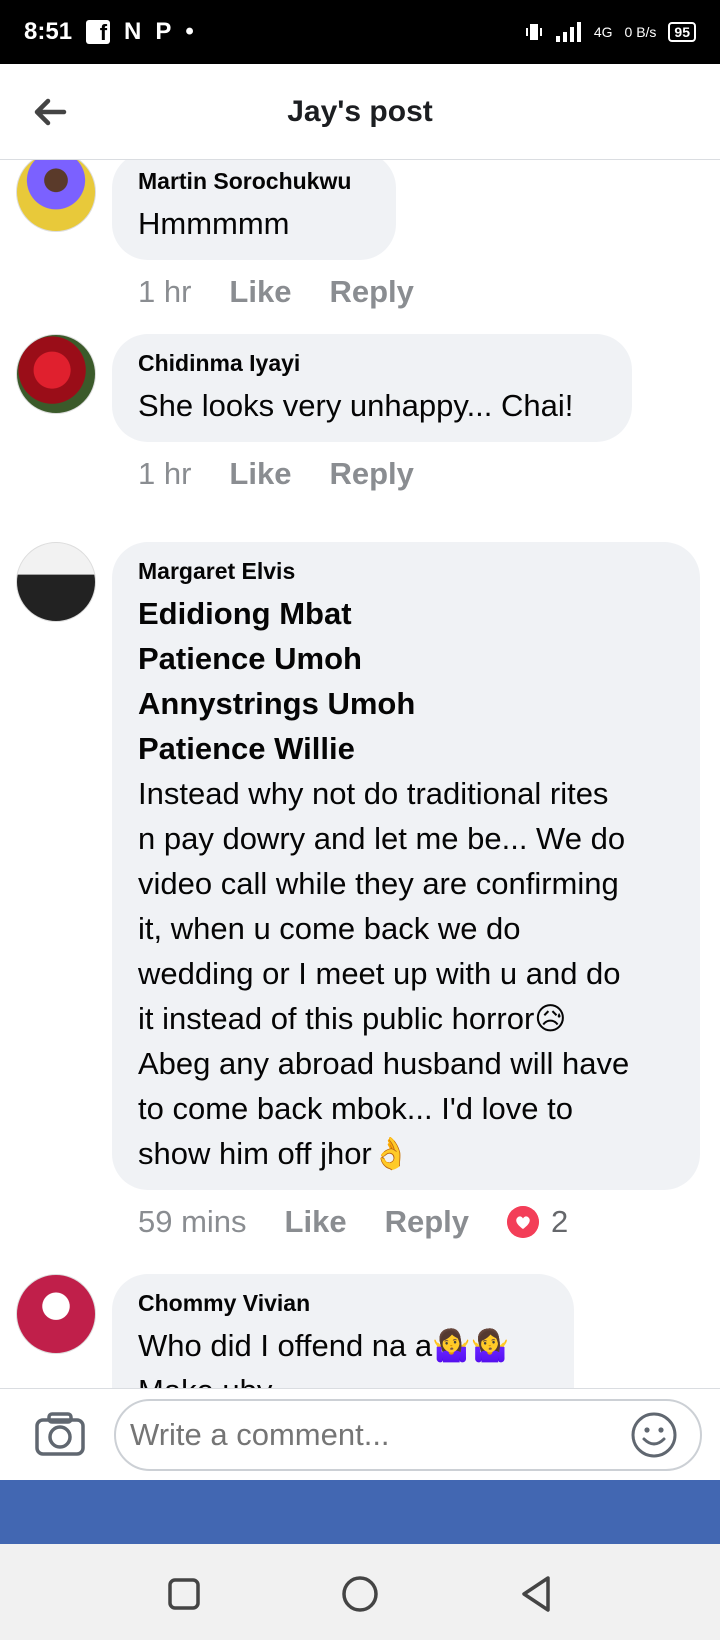 The image size is (720, 1640). I want to click on comment-bubble: Martin Sorochukwu Hmmmmm, so click(254, 210).